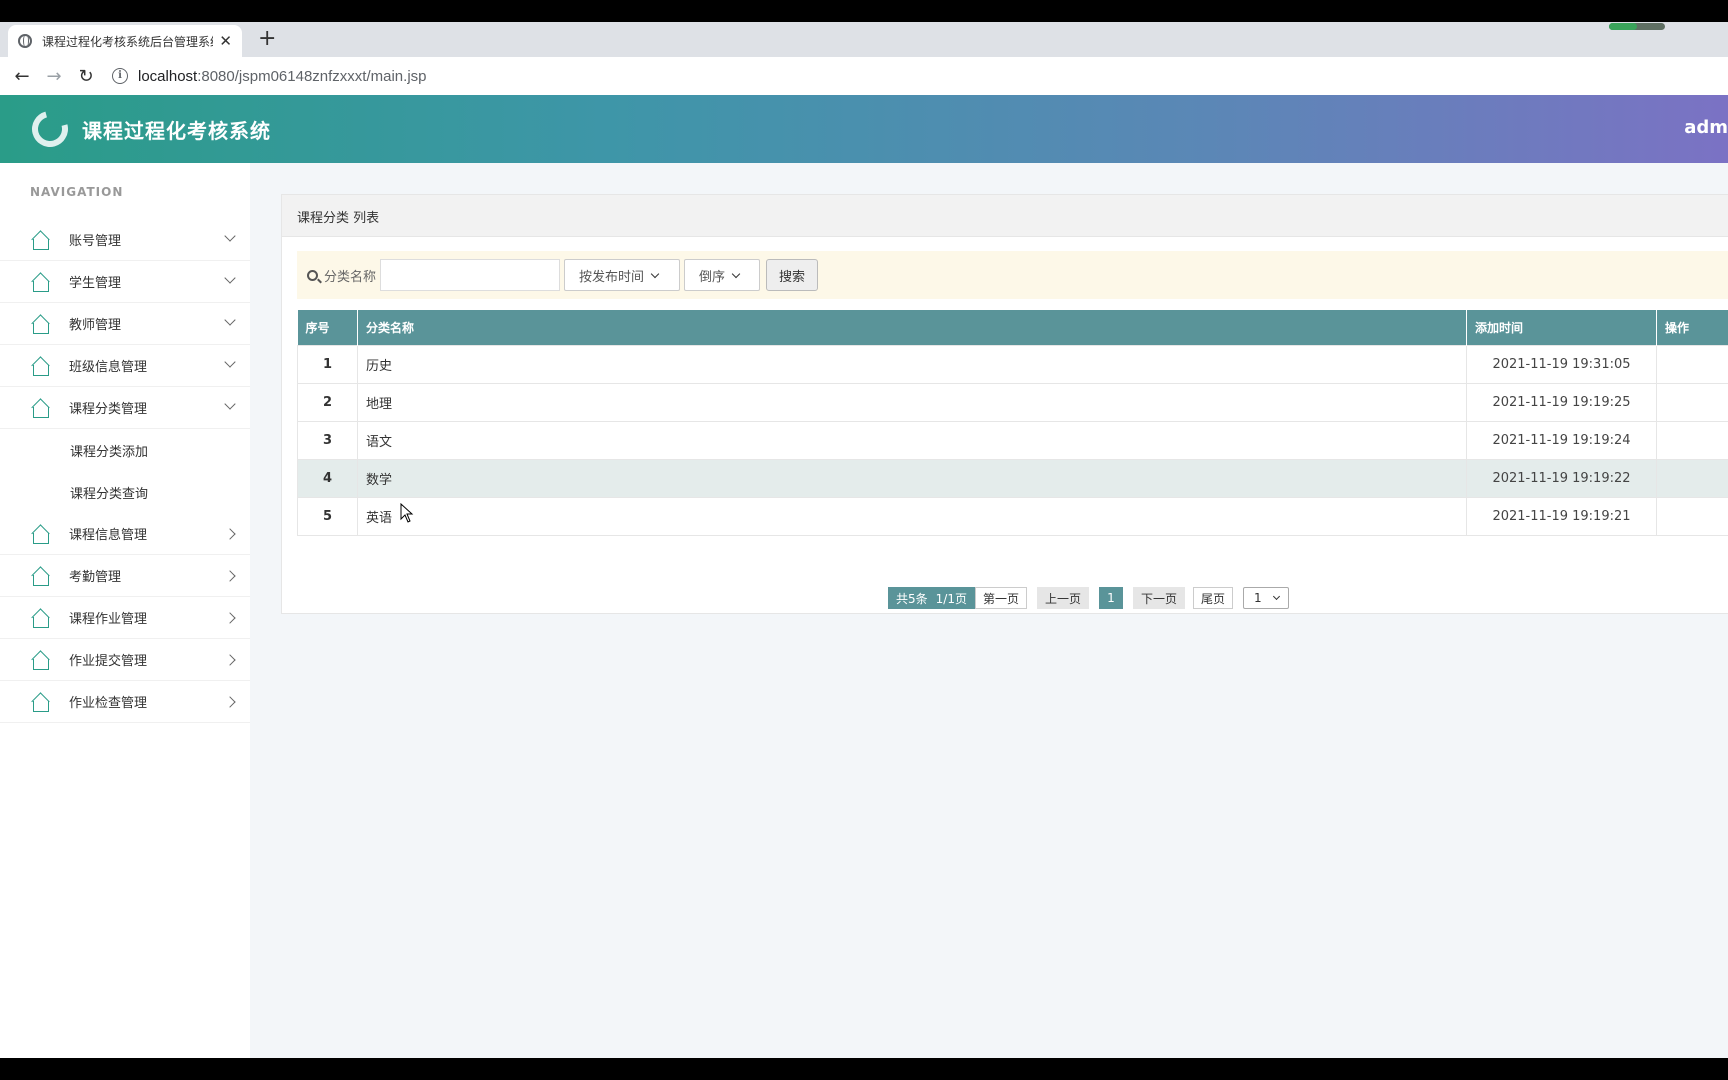  What do you see at coordinates (108, 703) in the screenshot?
I see `sidebar-item-label: 作业检查管理` at bounding box center [108, 703].